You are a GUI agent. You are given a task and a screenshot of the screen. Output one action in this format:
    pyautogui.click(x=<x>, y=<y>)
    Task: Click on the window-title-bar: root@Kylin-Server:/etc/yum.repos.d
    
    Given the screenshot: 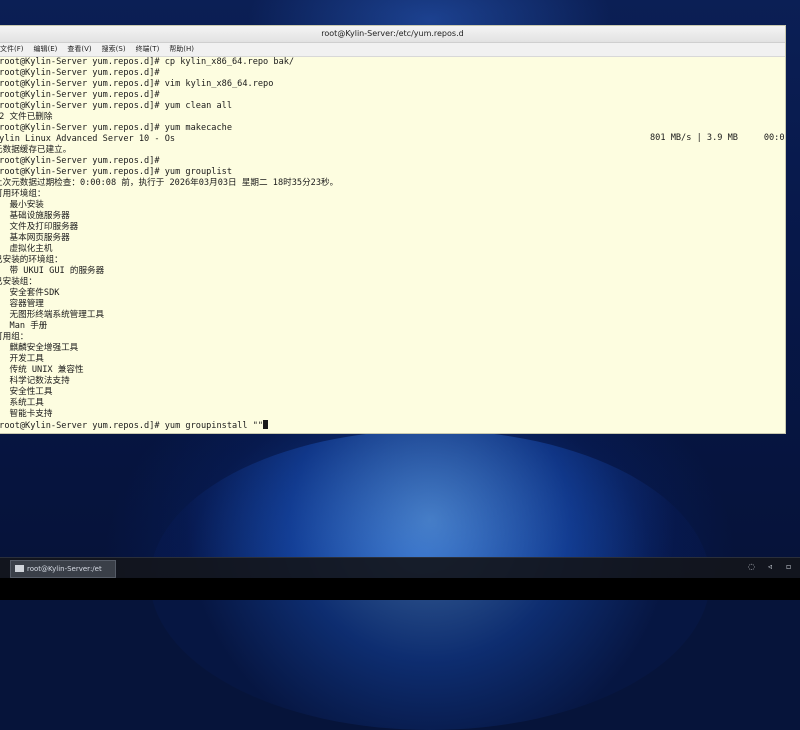 What is the action you would take?
    pyautogui.click(x=392, y=34)
    